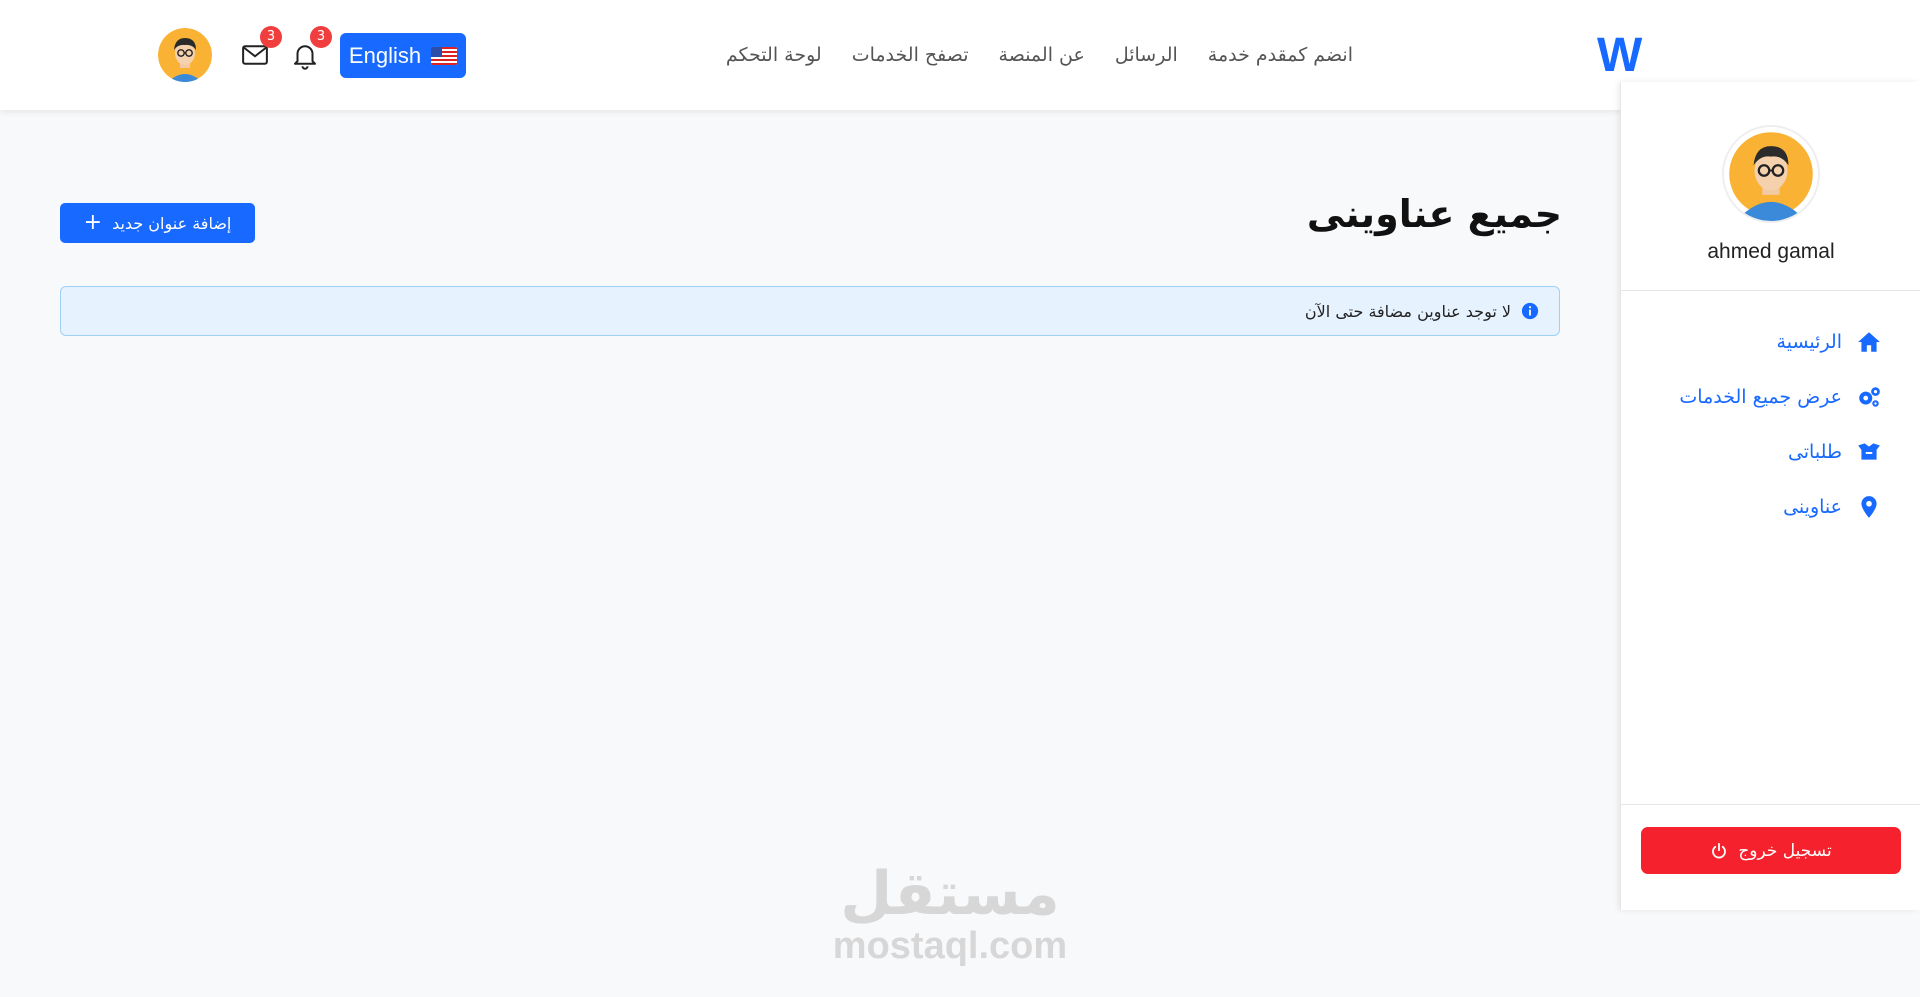 This screenshot has width=1920, height=997. I want to click on language-switch-button: English, so click(403, 55).